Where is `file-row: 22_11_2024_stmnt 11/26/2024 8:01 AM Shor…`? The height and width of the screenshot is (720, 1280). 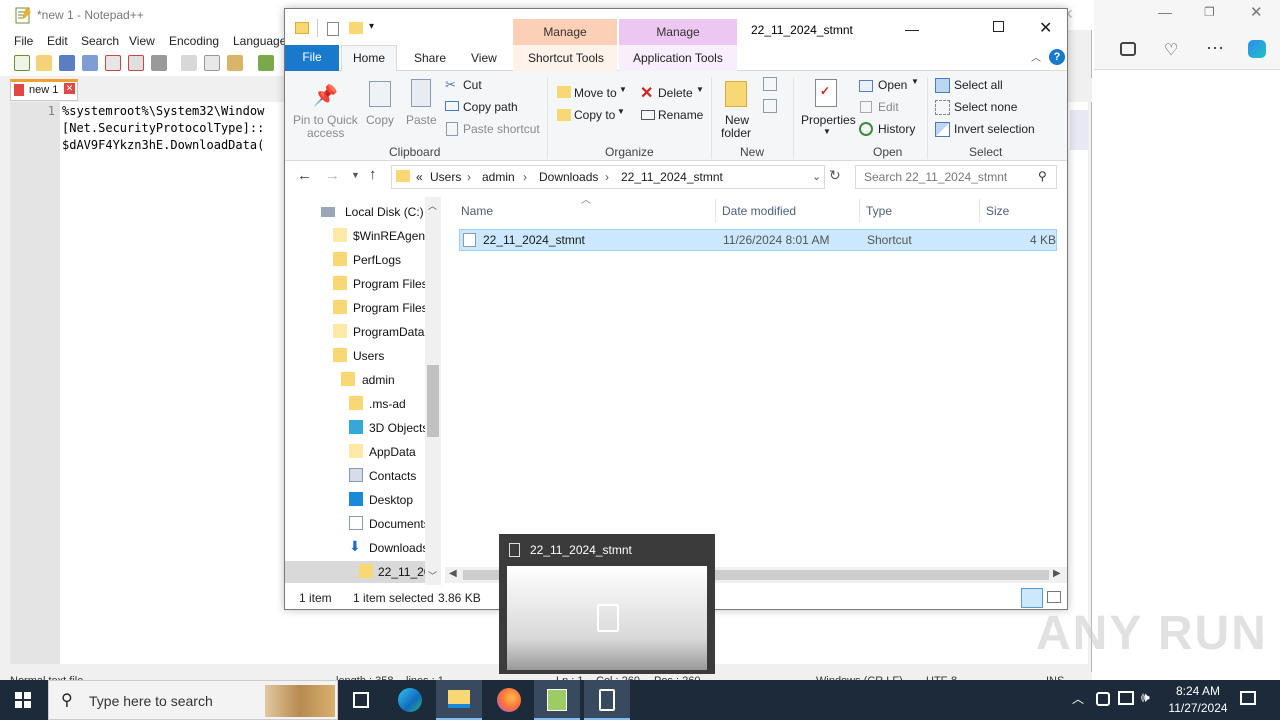
file-row: 22_11_2024_stmnt 11/26/2024 8:01 AM Shor… is located at coordinates (758, 240).